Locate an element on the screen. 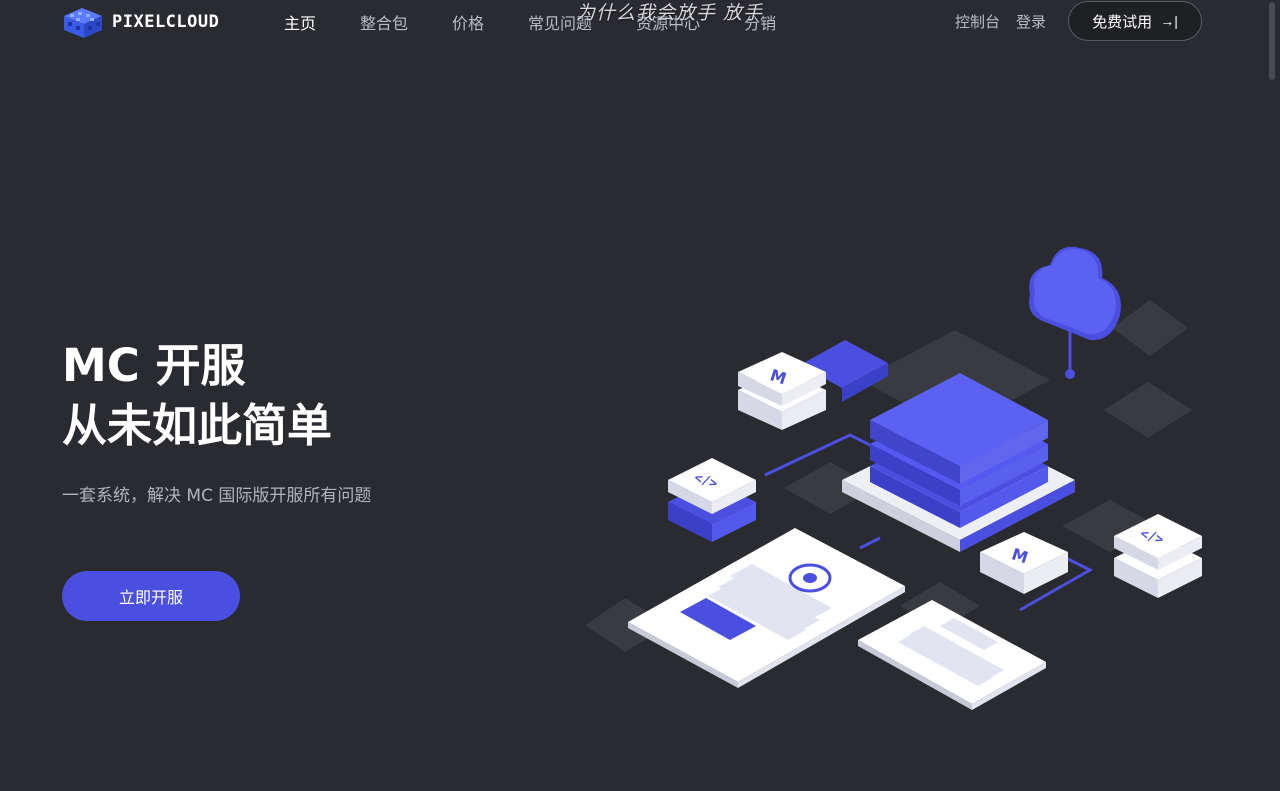 This screenshot has height=791, width=1280. code-tile-left: </> is located at coordinates (712, 500).